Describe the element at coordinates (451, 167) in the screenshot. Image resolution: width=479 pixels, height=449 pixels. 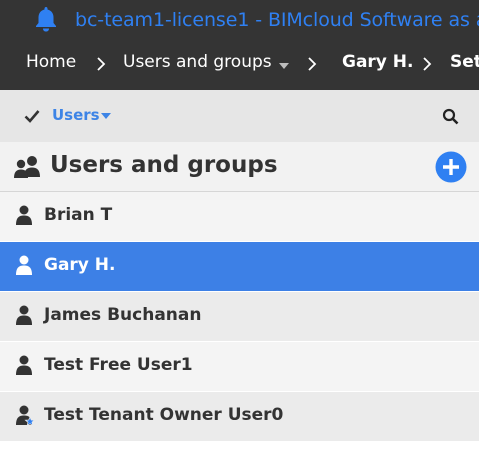
I see `plus-circle-icon` at that location.